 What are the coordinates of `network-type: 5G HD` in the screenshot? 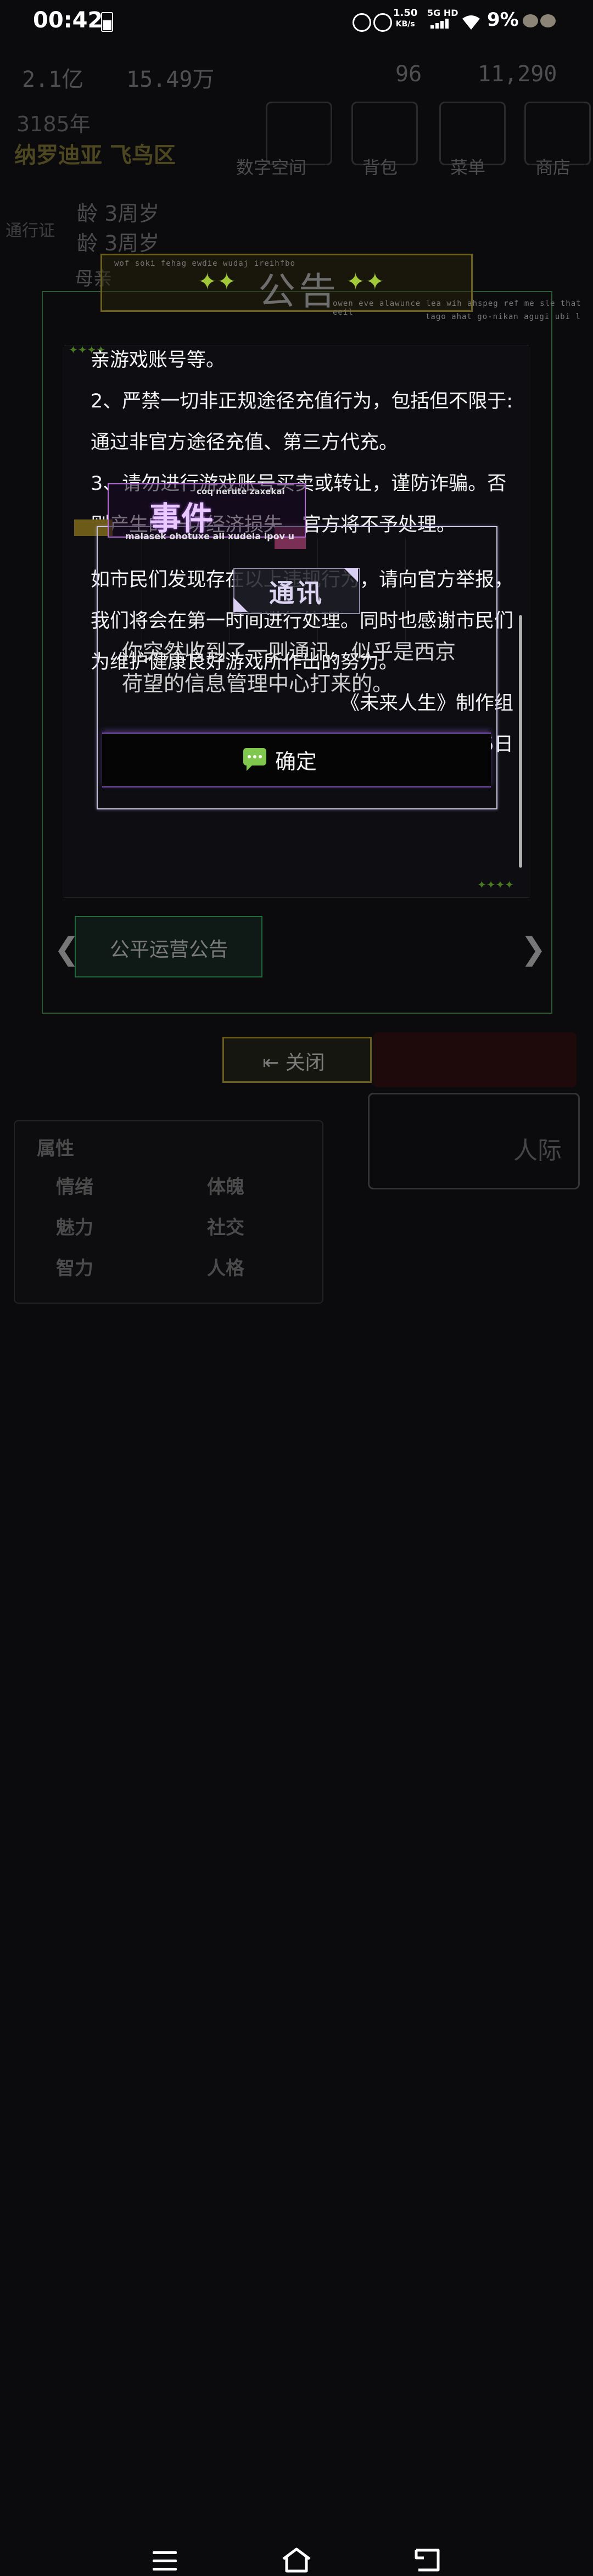 It's located at (442, 13).